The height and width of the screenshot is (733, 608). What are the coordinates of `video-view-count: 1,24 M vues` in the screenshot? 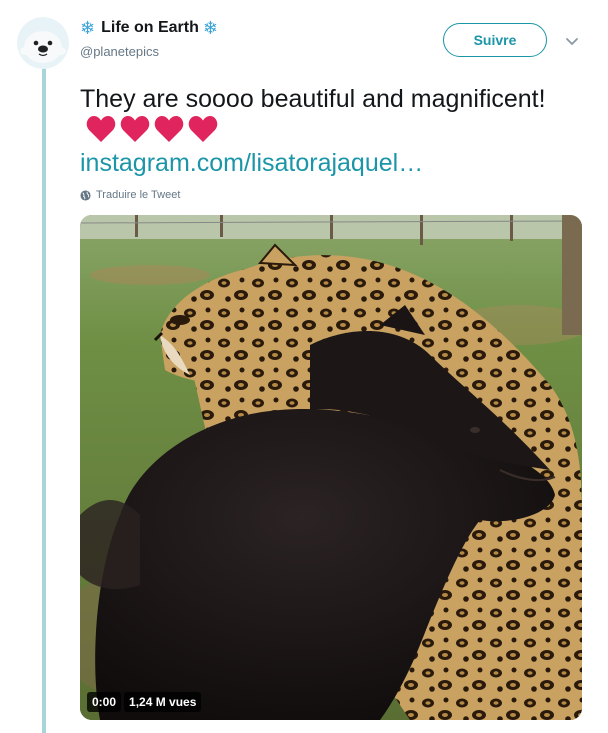 It's located at (163, 702).